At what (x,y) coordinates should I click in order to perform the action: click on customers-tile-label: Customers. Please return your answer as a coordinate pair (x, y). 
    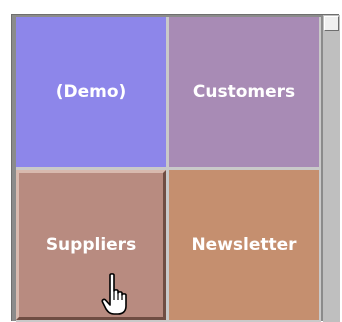
    Looking at the image, I should click on (244, 92).